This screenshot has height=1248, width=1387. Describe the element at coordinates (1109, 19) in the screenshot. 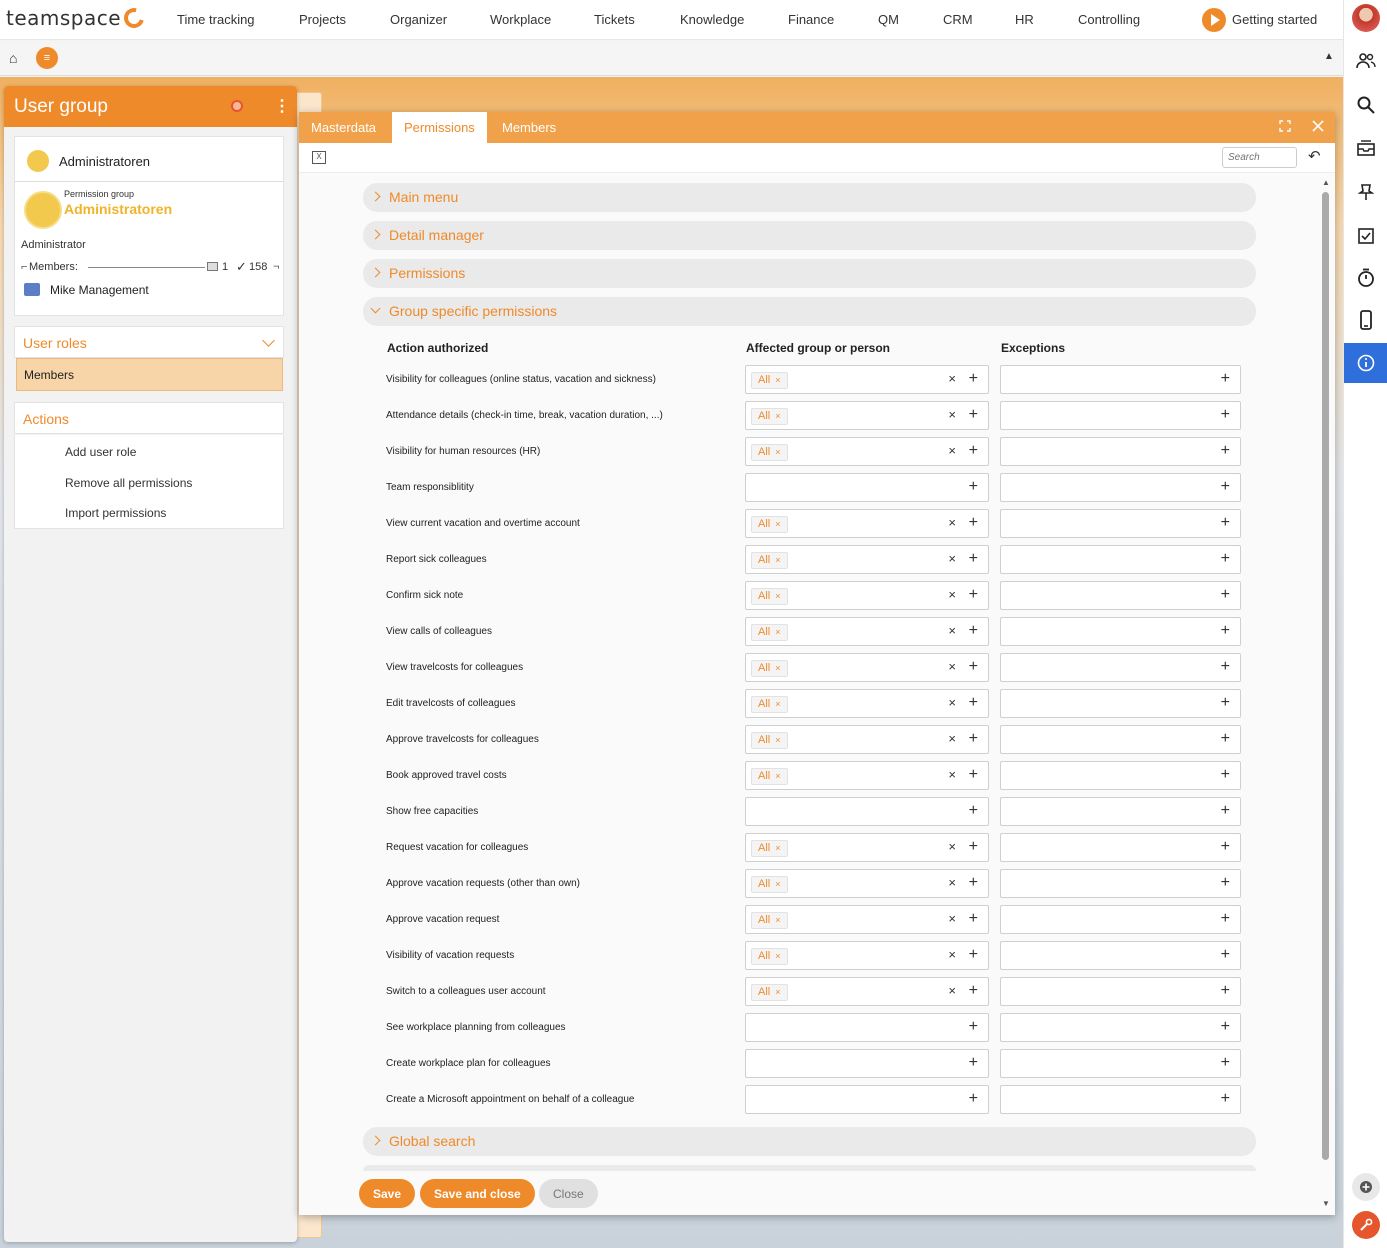

I see `nav-controlling: Controlling` at that location.